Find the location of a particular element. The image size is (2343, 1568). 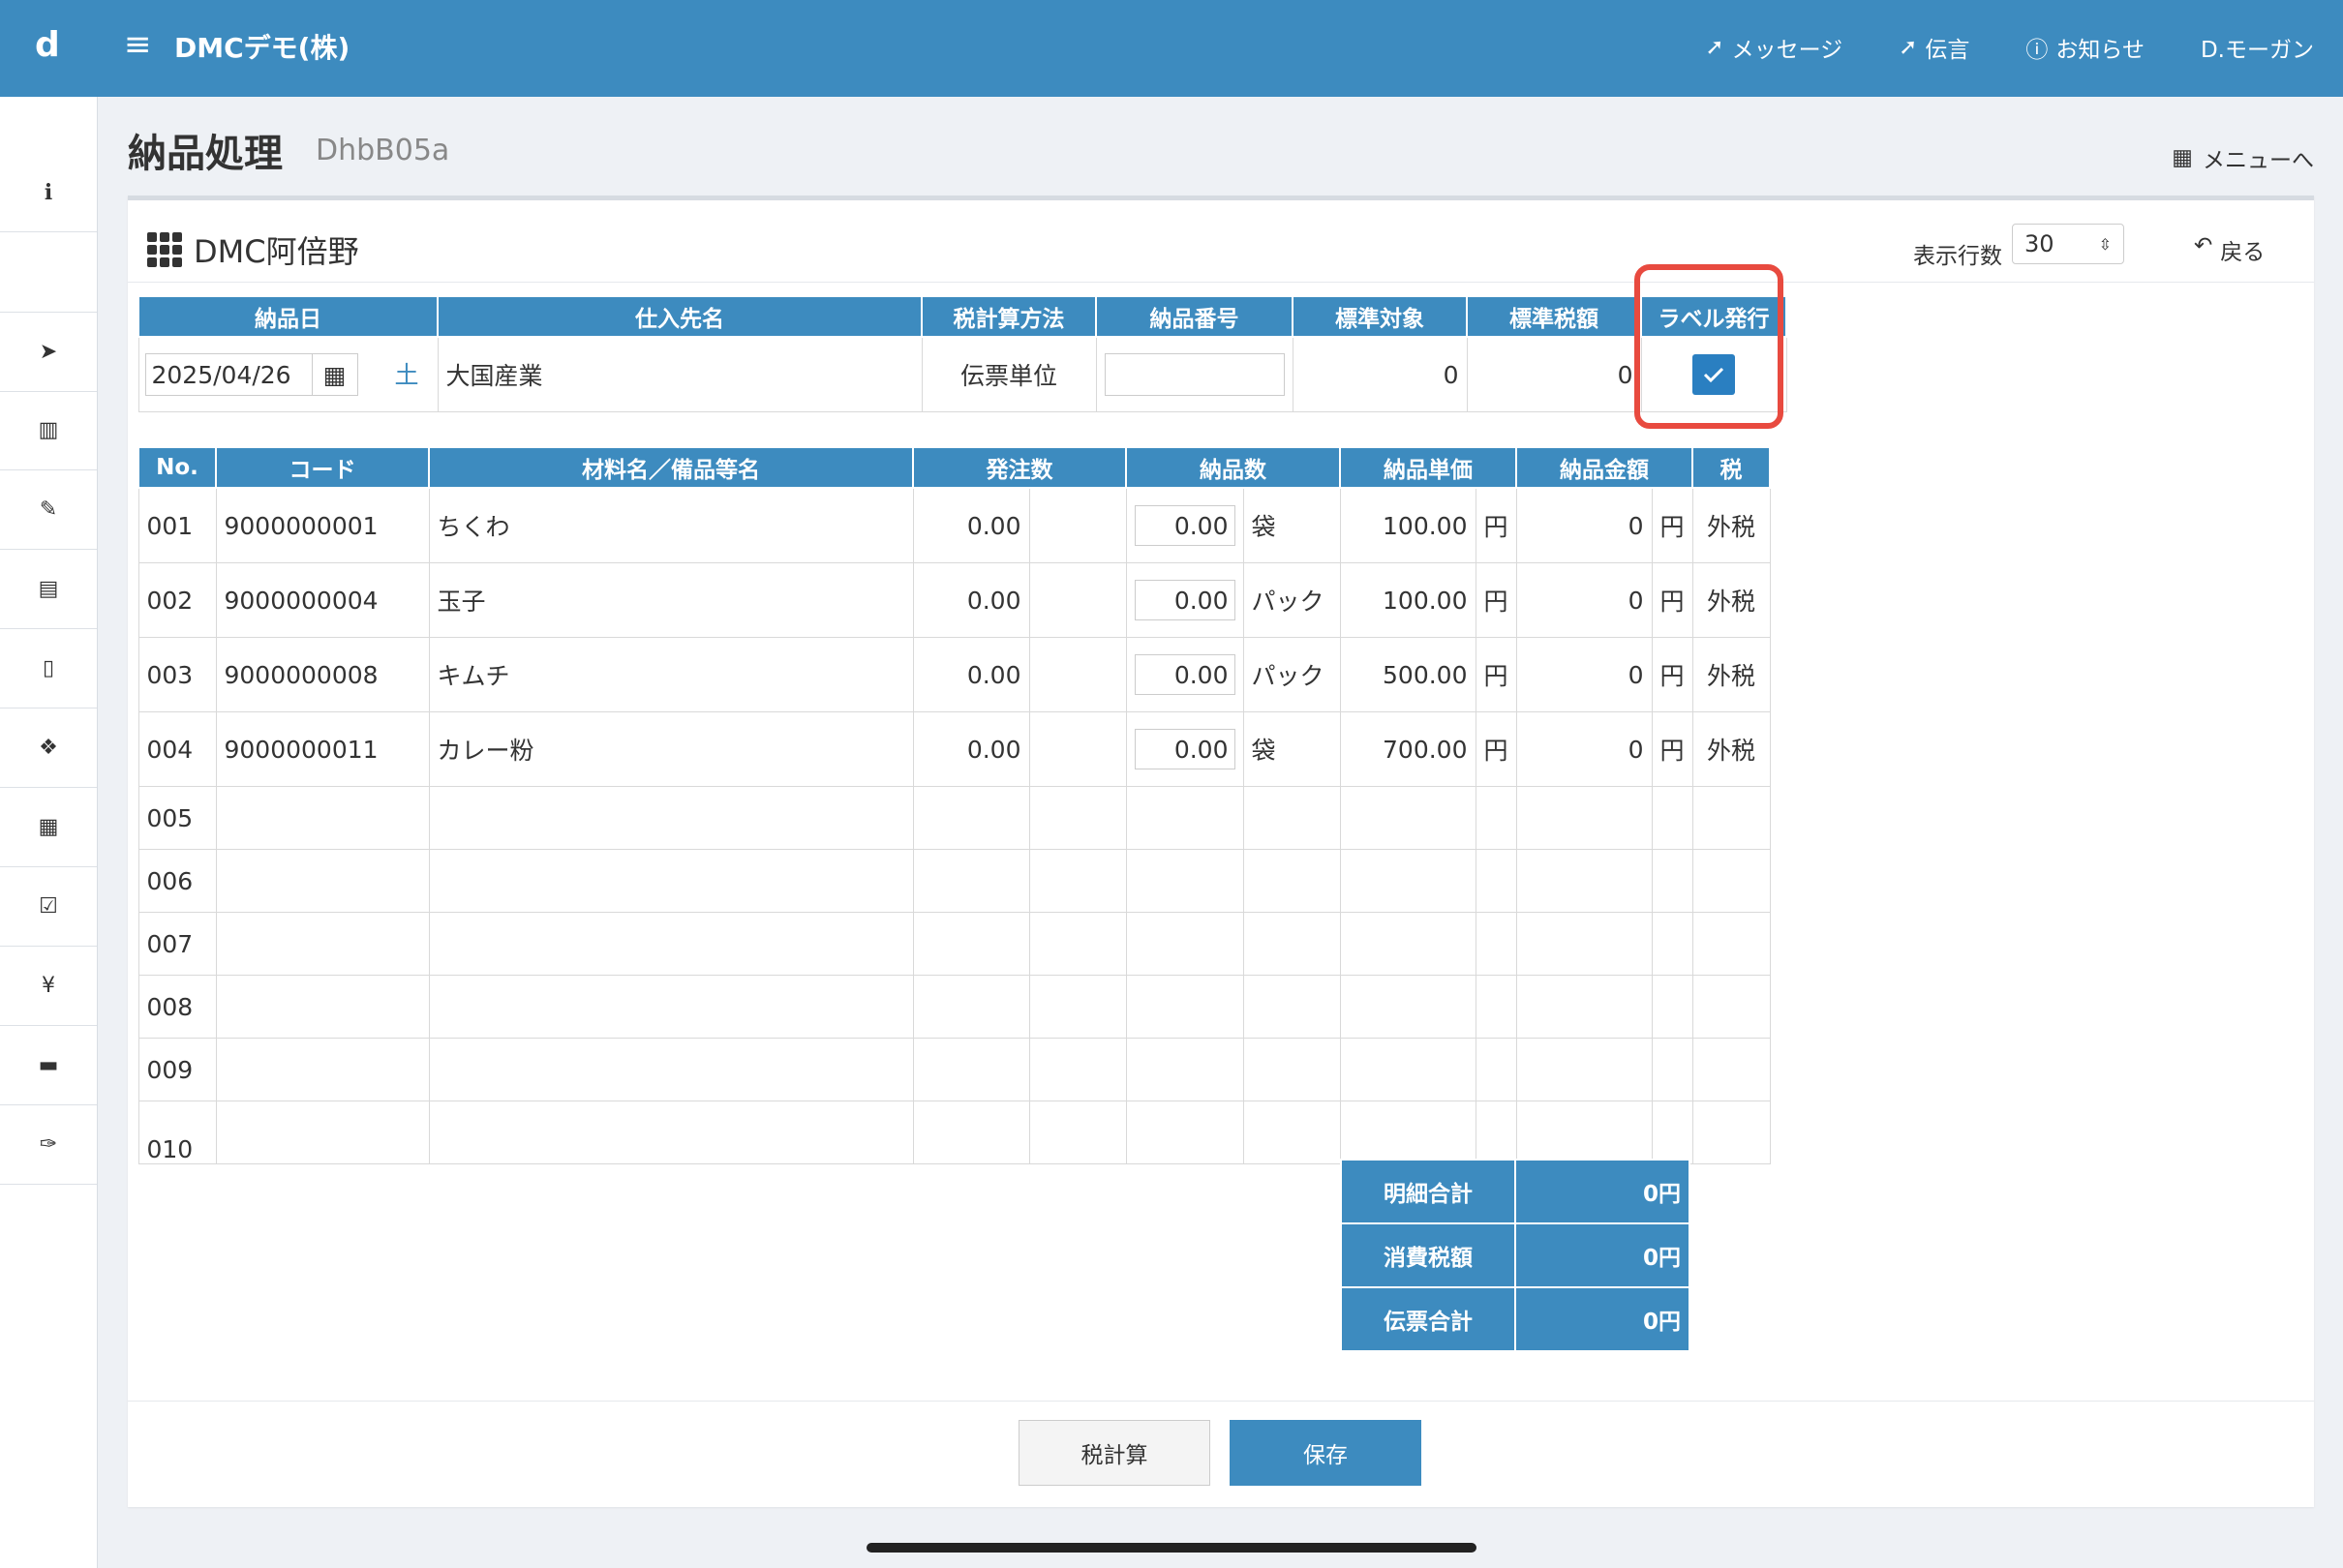

weekday-label: 土 is located at coordinates (406, 374).